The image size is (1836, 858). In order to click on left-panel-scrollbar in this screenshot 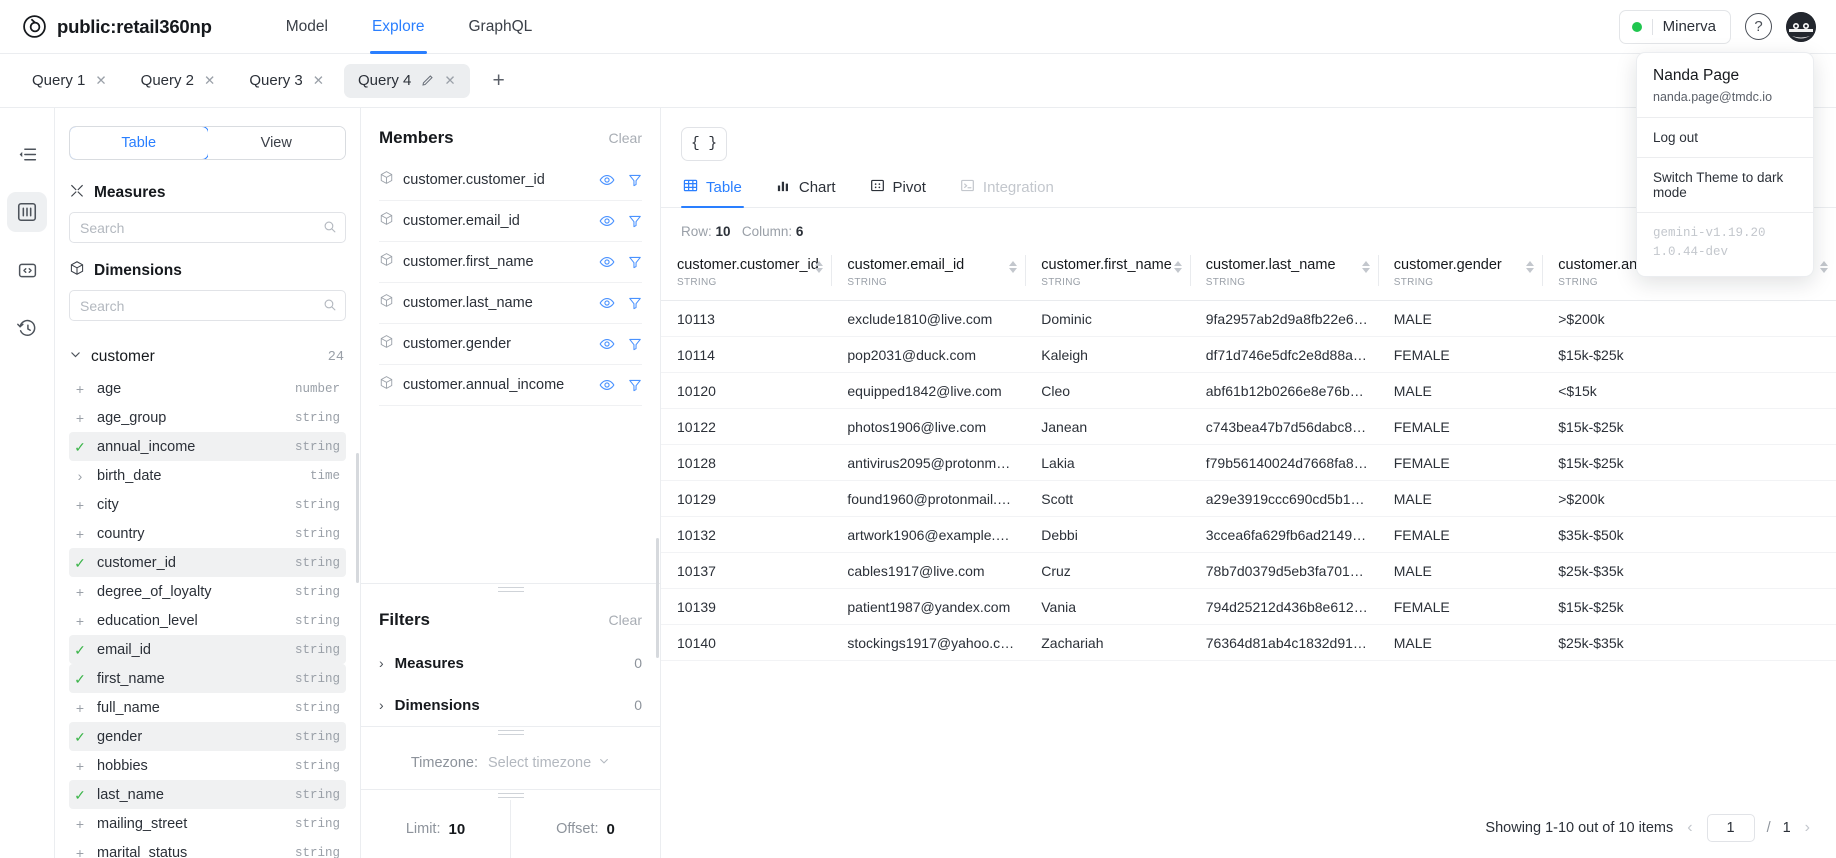, I will do `click(357, 518)`.